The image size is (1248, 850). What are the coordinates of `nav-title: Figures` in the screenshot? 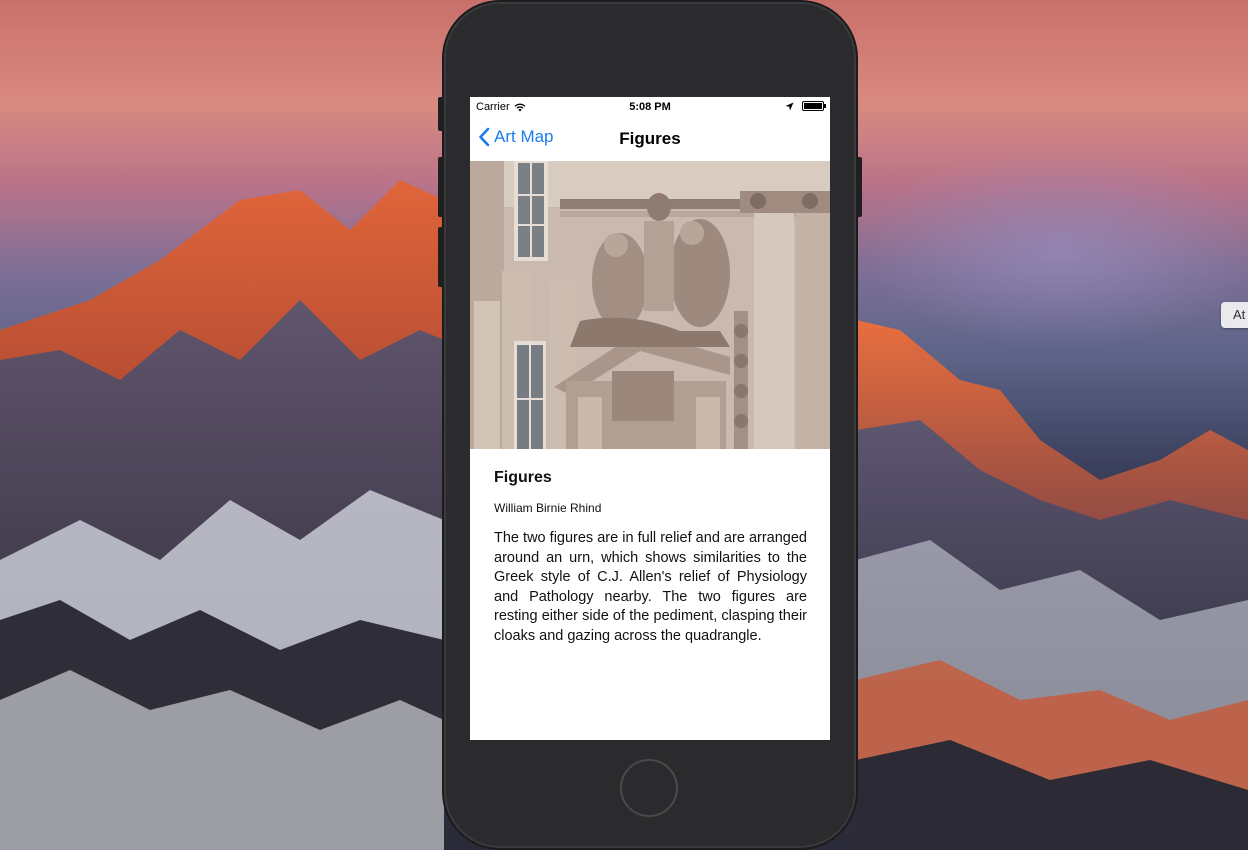 It's located at (650, 138).